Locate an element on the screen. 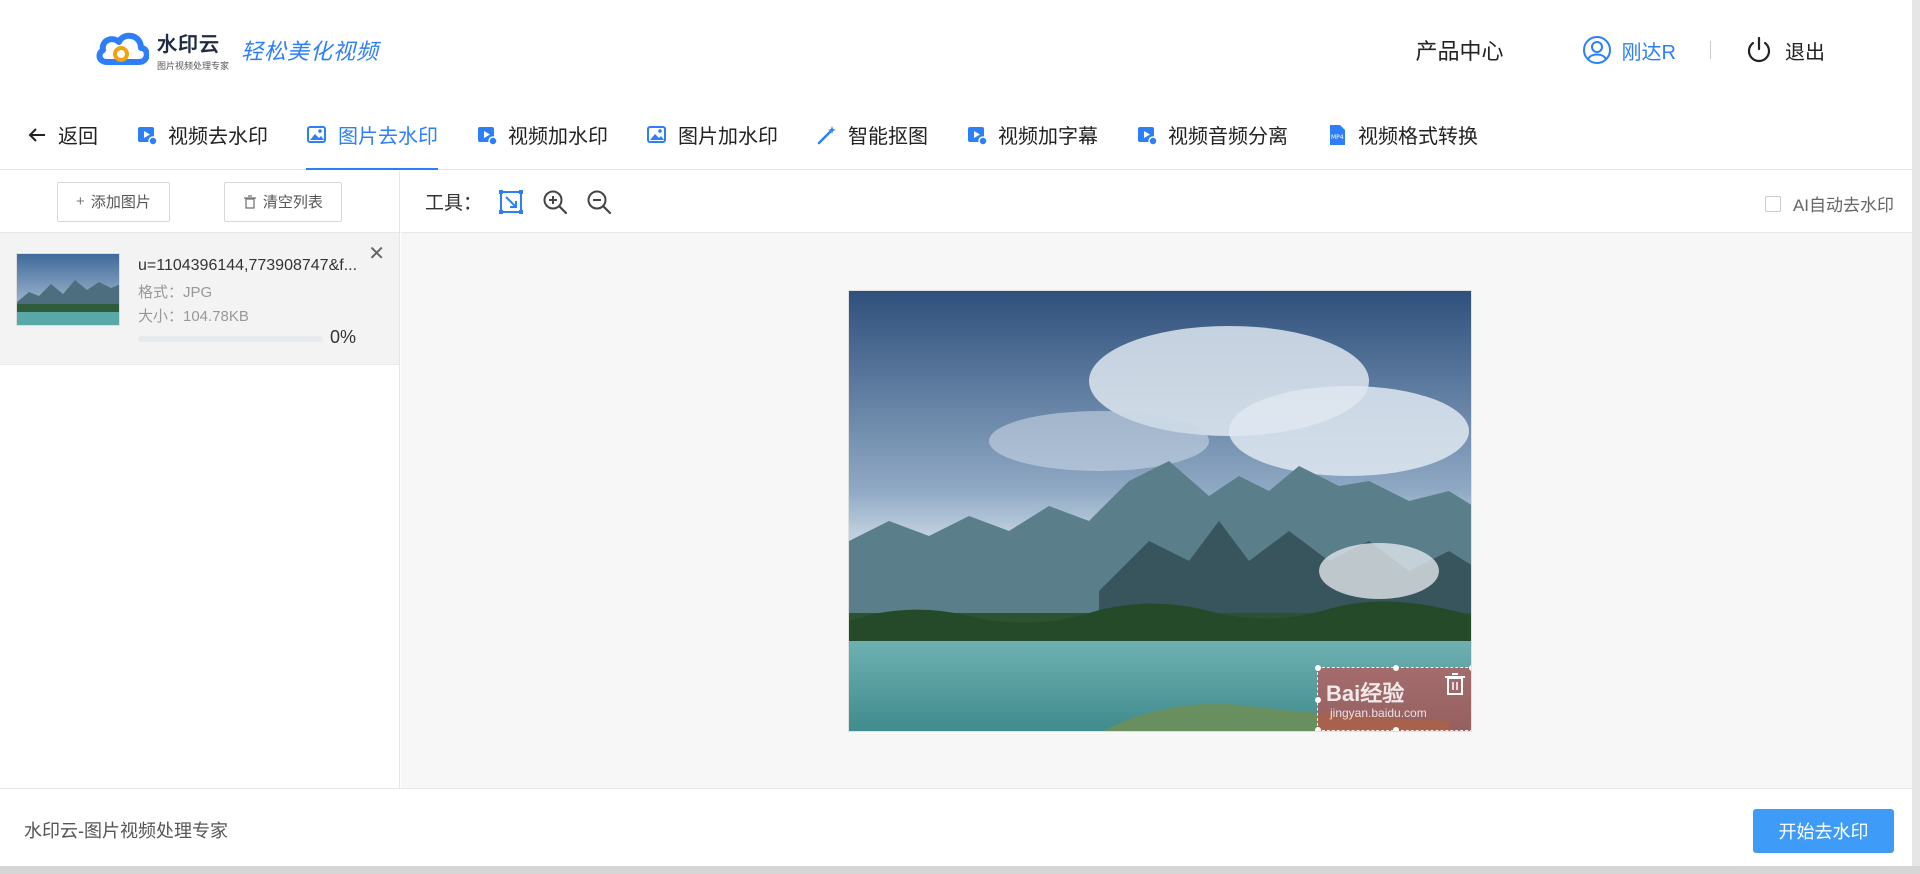  ai-auto-remove-toggle: AI自动去水印 is located at coordinates (1829, 203).